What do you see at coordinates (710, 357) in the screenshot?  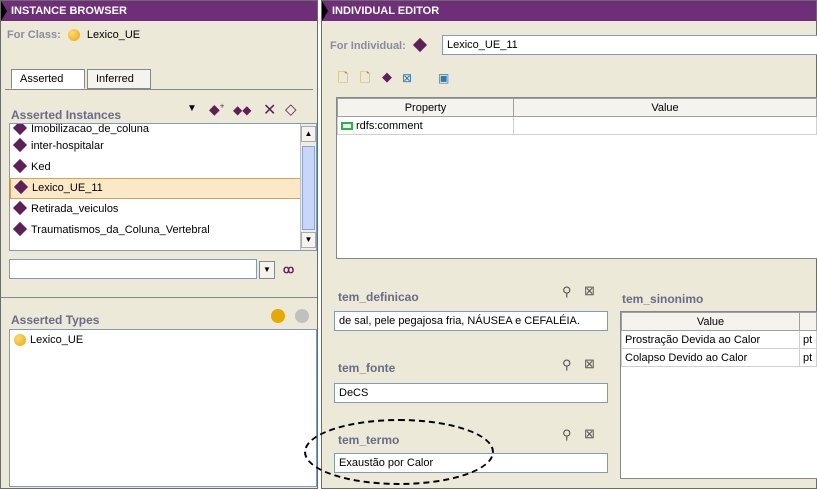 I see `sinonimo-value-cell: Colapso Devido ao Calor` at bounding box center [710, 357].